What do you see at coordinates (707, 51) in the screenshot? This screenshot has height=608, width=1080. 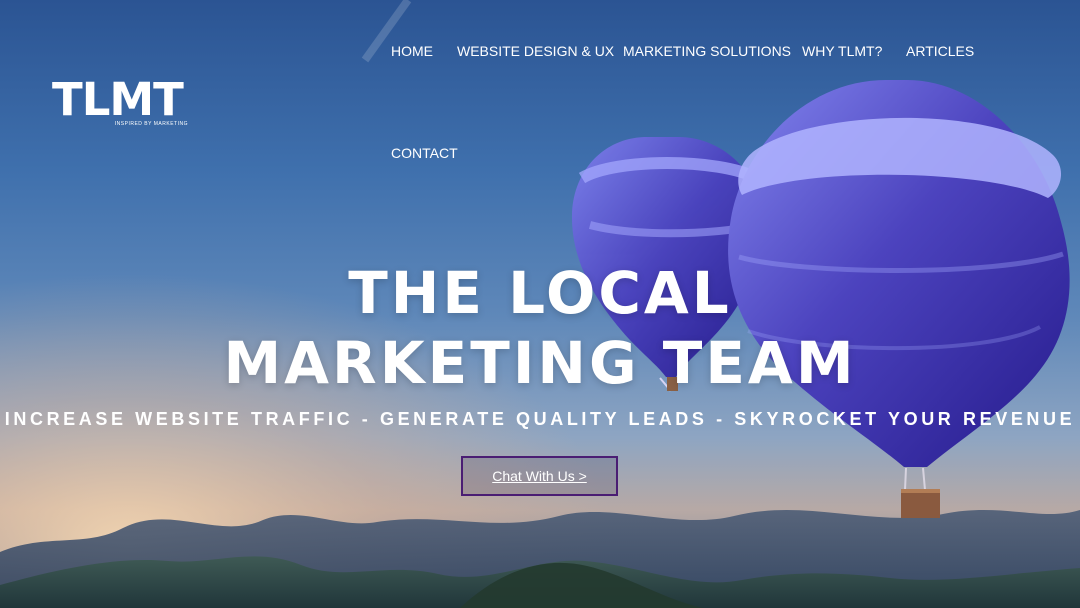 I see `nav-marketing-solutions-link: MARKETING SOLUTIONS` at bounding box center [707, 51].